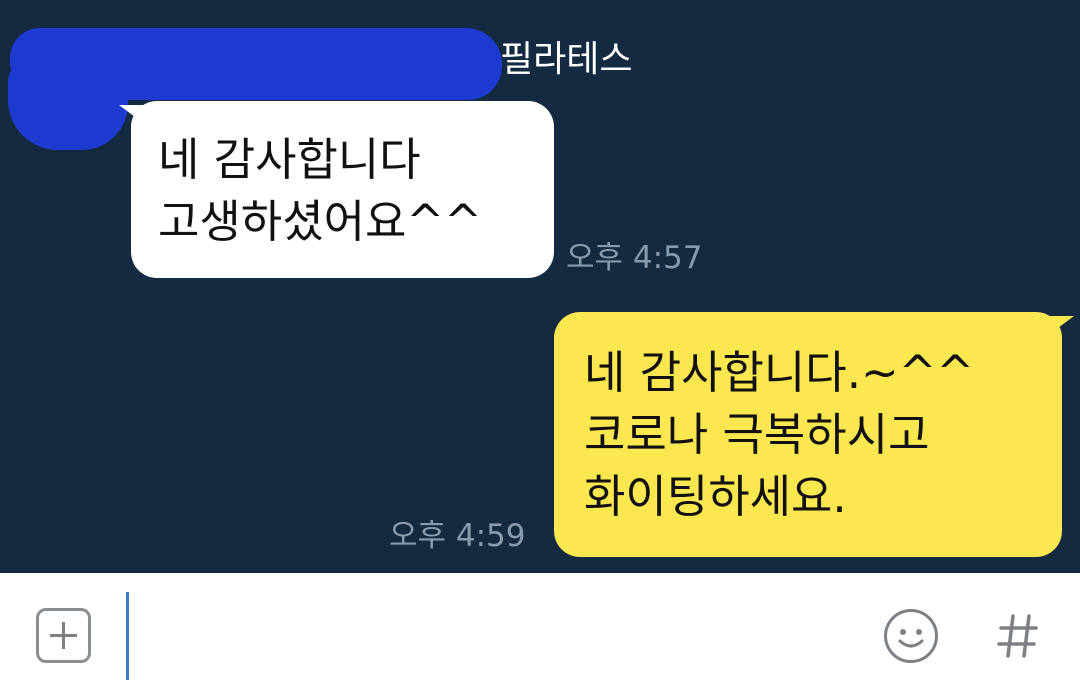  Describe the element at coordinates (127, 636) in the screenshot. I see `text-cursor` at that location.